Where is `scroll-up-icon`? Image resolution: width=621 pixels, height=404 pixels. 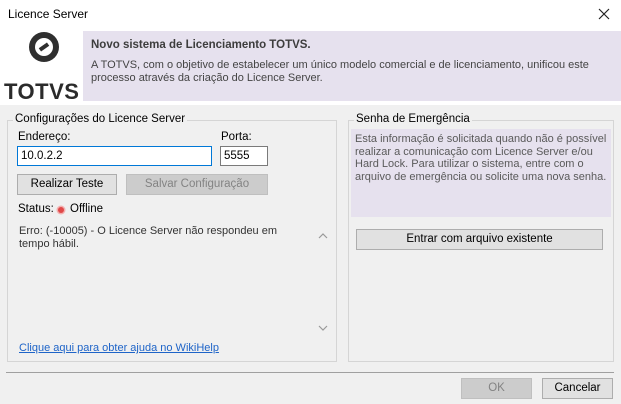
scroll-up-icon is located at coordinates (323, 234).